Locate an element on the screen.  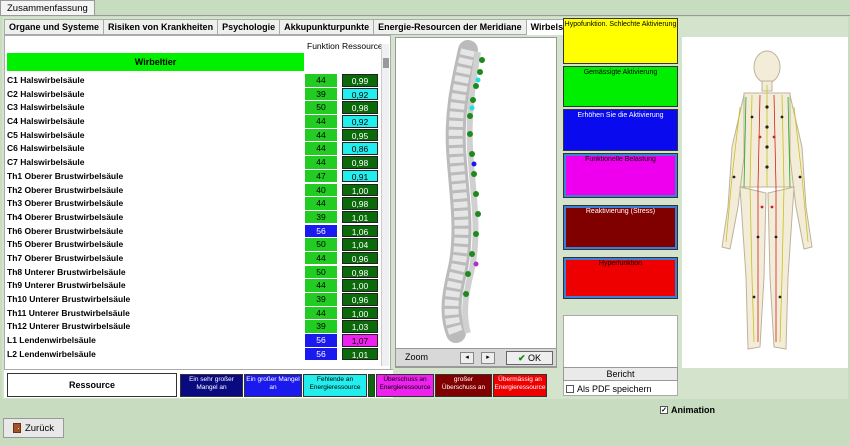
table-row: Th8 Unterer Brustwirbelsäule 50 0,98 is located at coordinates (195, 272).